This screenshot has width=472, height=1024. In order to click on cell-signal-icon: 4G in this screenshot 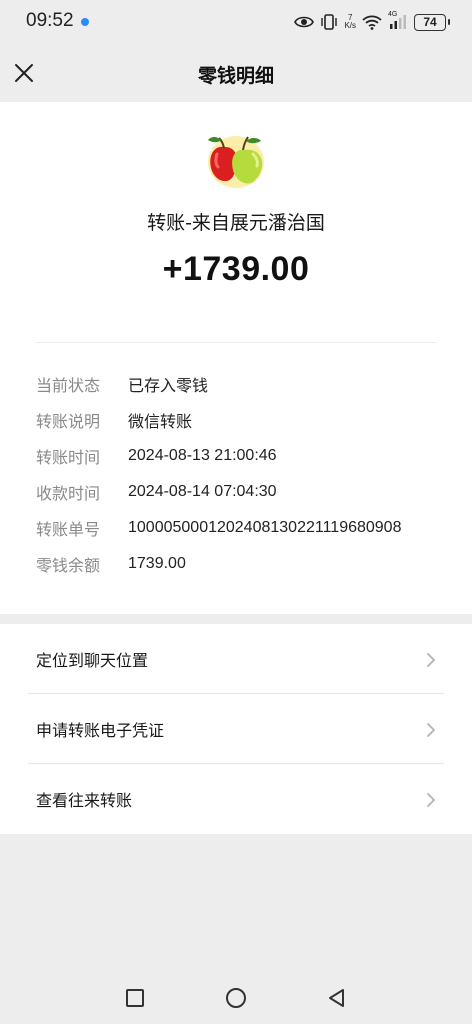, I will do `click(398, 20)`.